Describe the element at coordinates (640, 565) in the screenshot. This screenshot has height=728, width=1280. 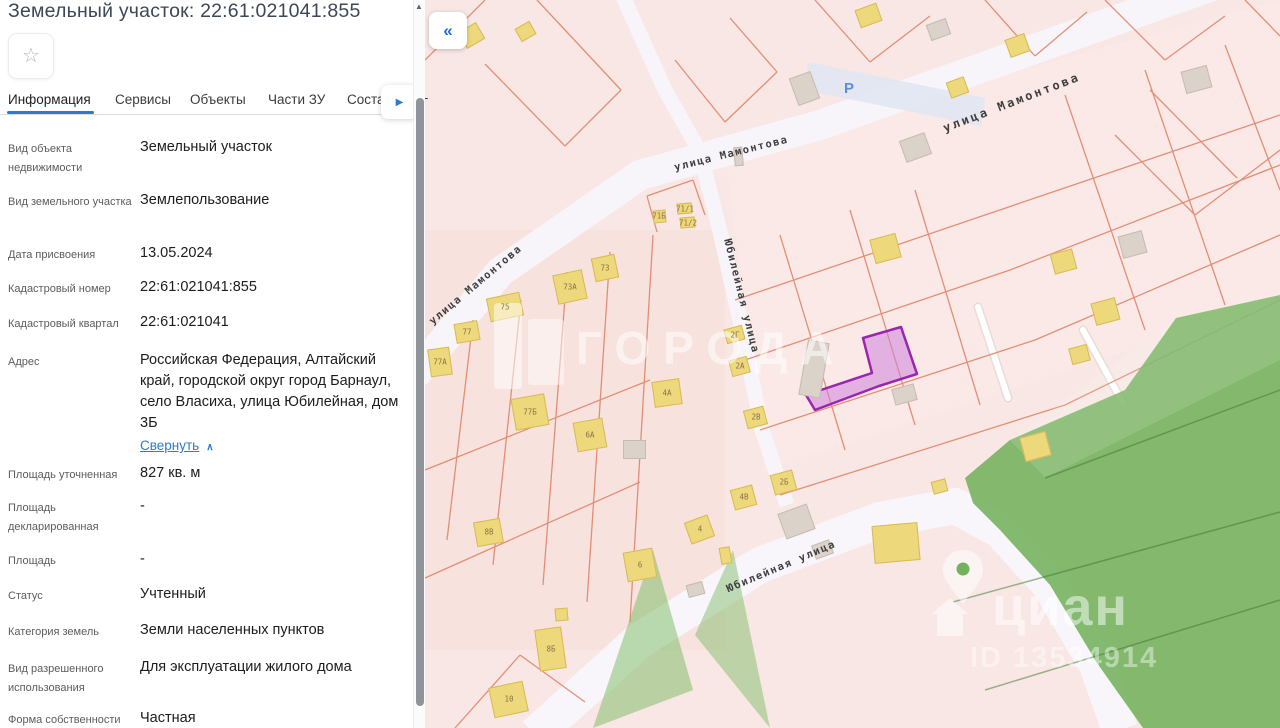
I see `building-label: 6` at that location.